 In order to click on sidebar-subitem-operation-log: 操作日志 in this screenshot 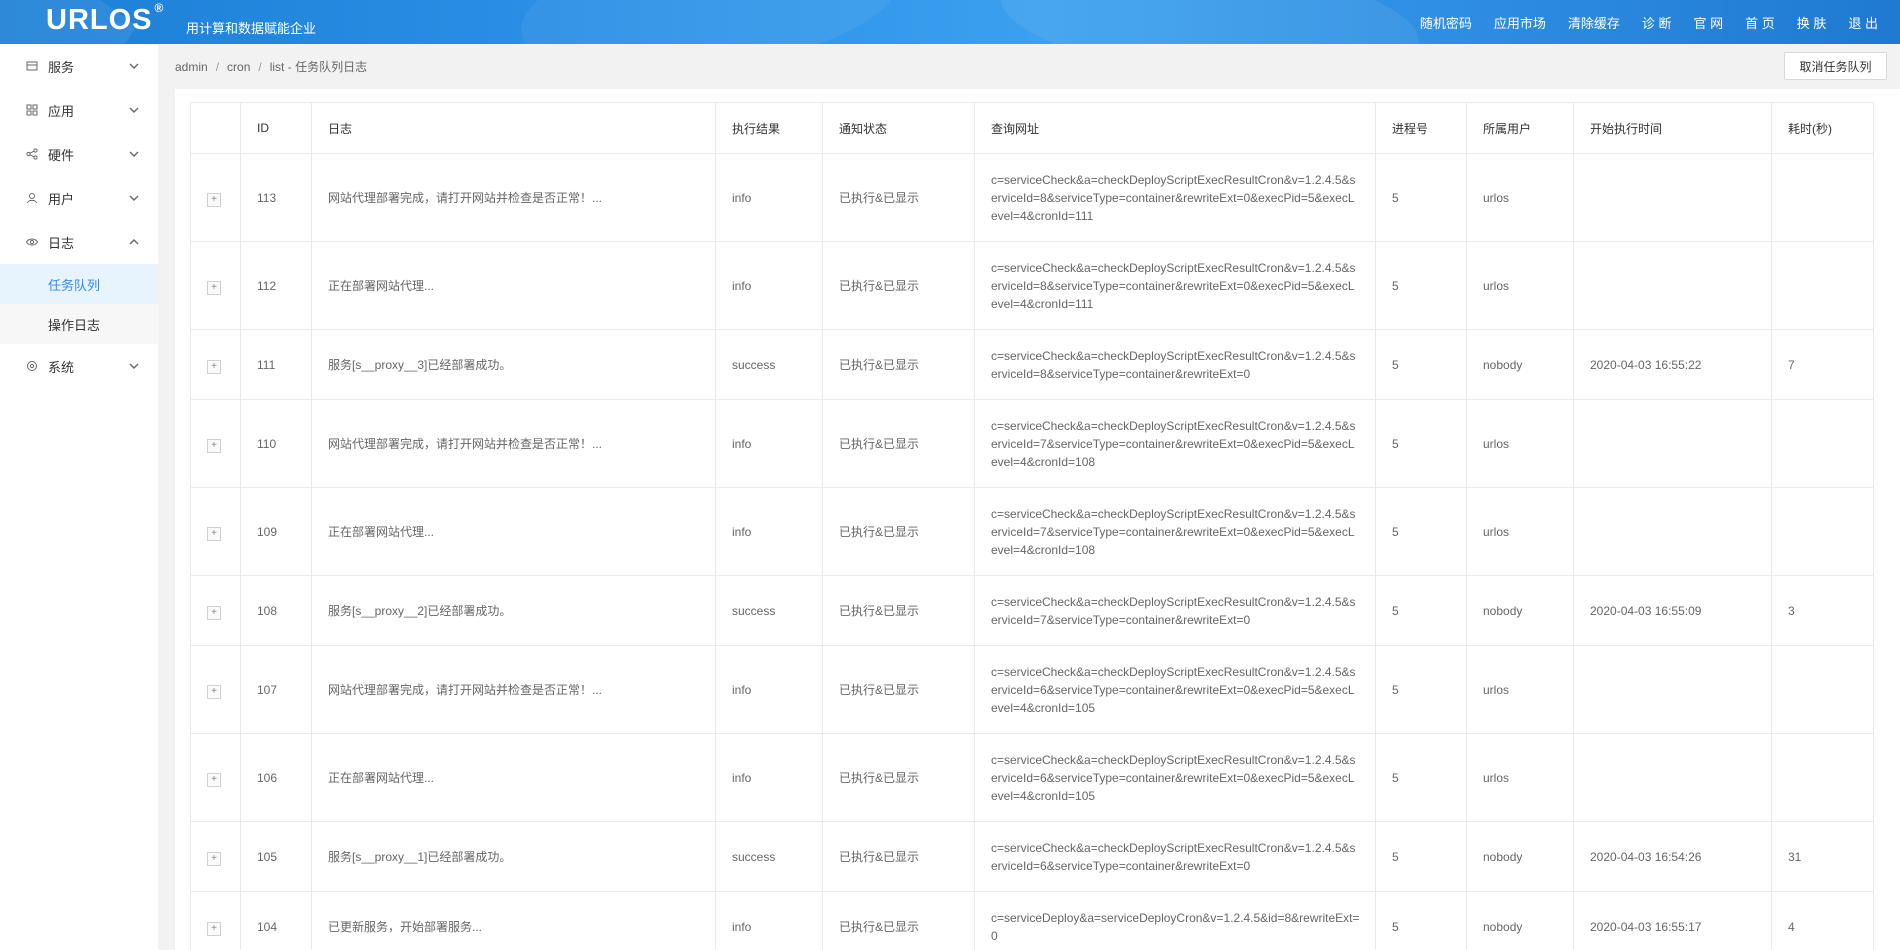, I will do `click(79, 324)`.